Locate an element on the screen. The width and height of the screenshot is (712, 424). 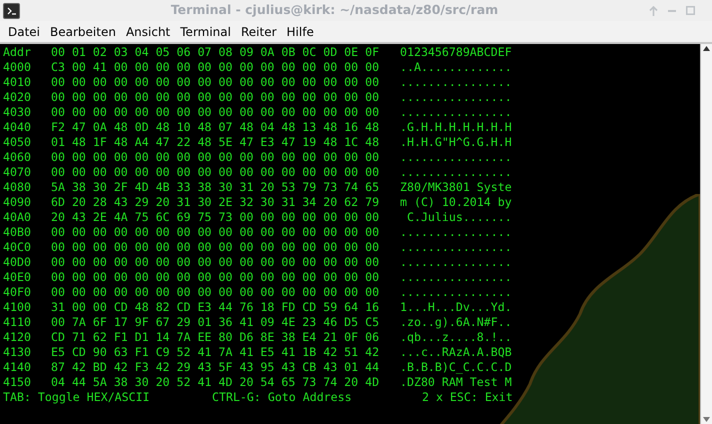
row-address: 4090 is located at coordinates (17, 202).